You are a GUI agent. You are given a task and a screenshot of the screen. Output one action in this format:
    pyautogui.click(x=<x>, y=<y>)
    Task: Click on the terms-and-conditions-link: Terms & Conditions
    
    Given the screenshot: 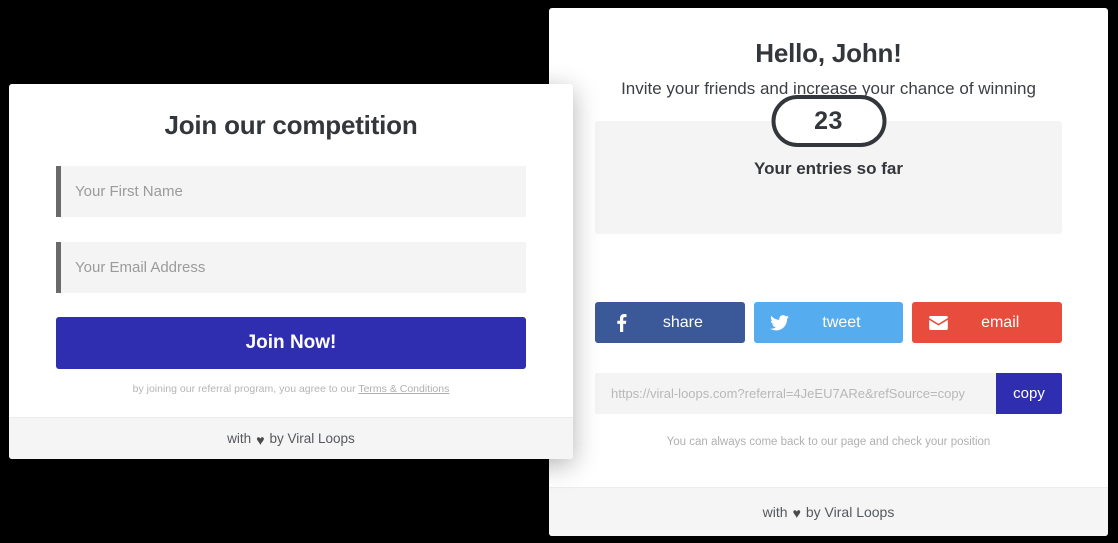 What is the action you would take?
    pyautogui.click(x=403, y=389)
    